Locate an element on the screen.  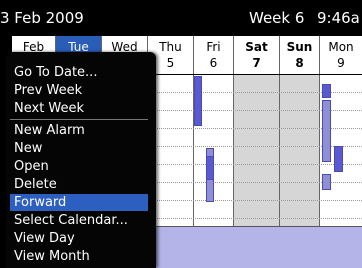
day-header-sun: Sun 8 is located at coordinates (300, 55).